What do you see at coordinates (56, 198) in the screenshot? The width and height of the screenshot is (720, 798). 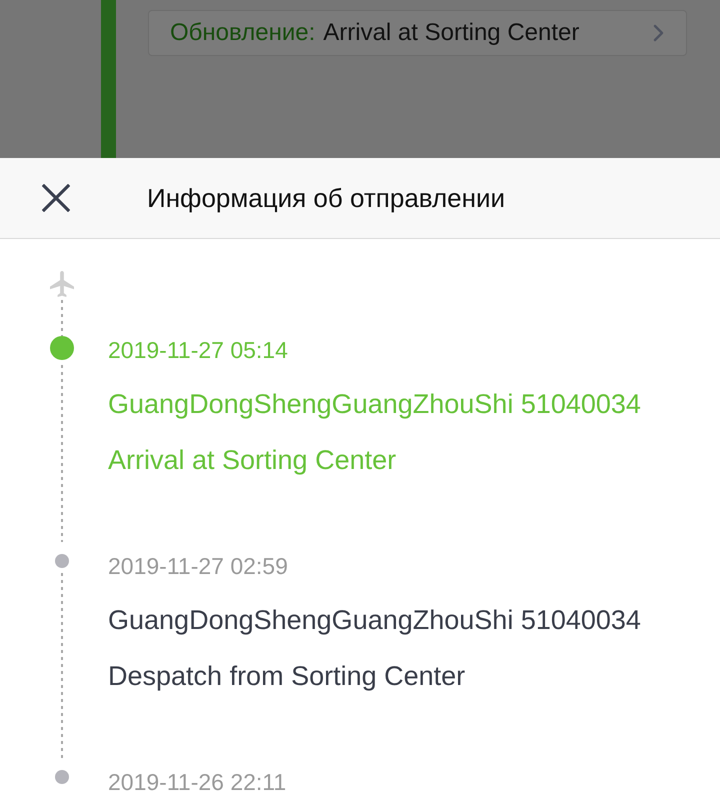 I see `close-icon` at bounding box center [56, 198].